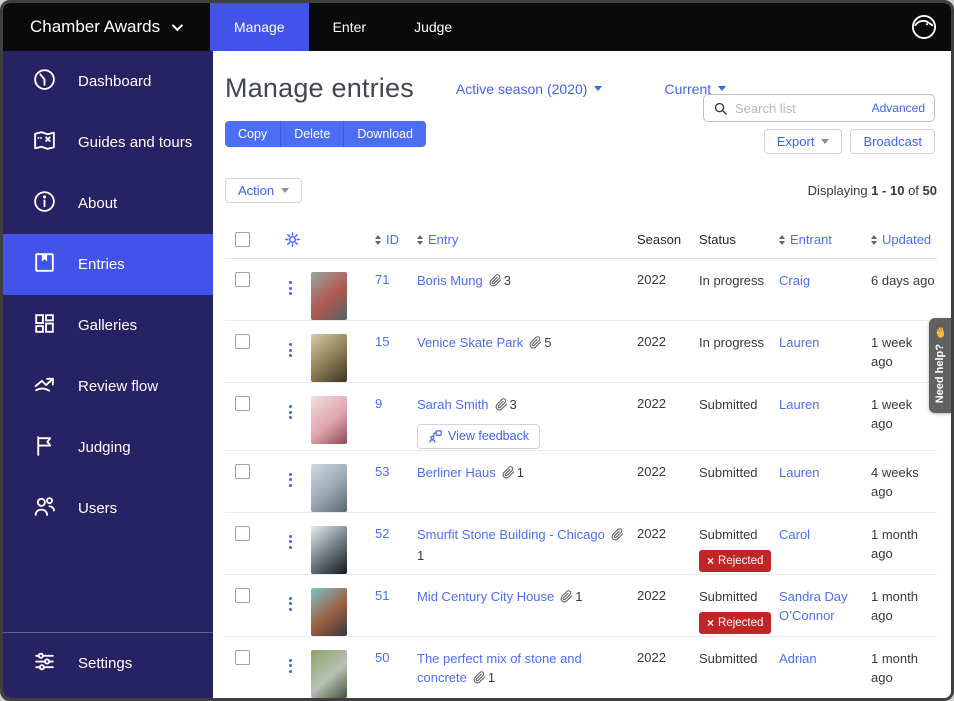 The height and width of the screenshot is (701, 954). I want to click on advanced-search-link: Advanced, so click(898, 108).